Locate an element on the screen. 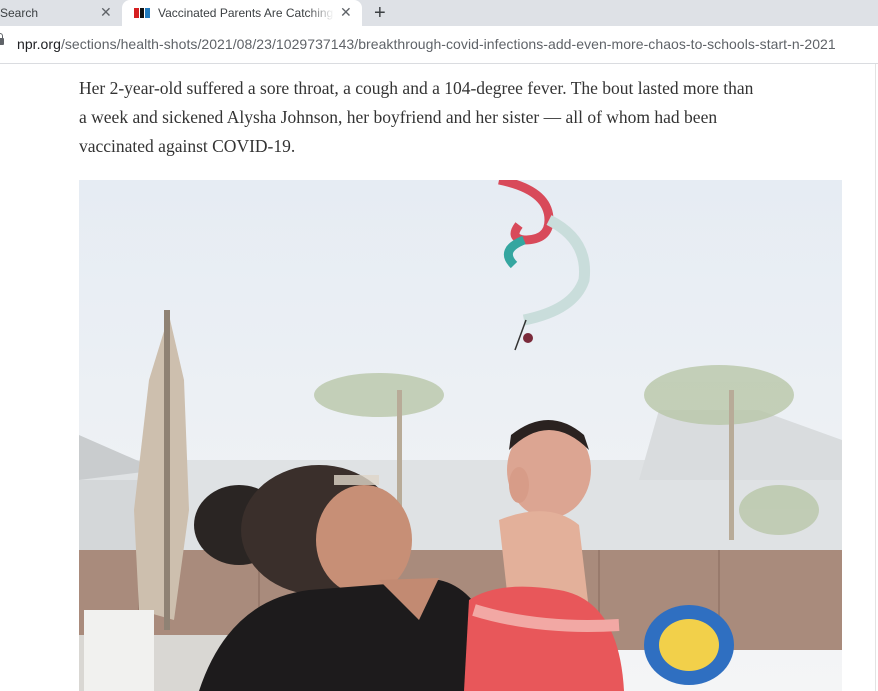 This screenshot has width=878, height=691. tab-label: Vaccinated Parents Are Catching Covid is located at coordinates (246, 13).